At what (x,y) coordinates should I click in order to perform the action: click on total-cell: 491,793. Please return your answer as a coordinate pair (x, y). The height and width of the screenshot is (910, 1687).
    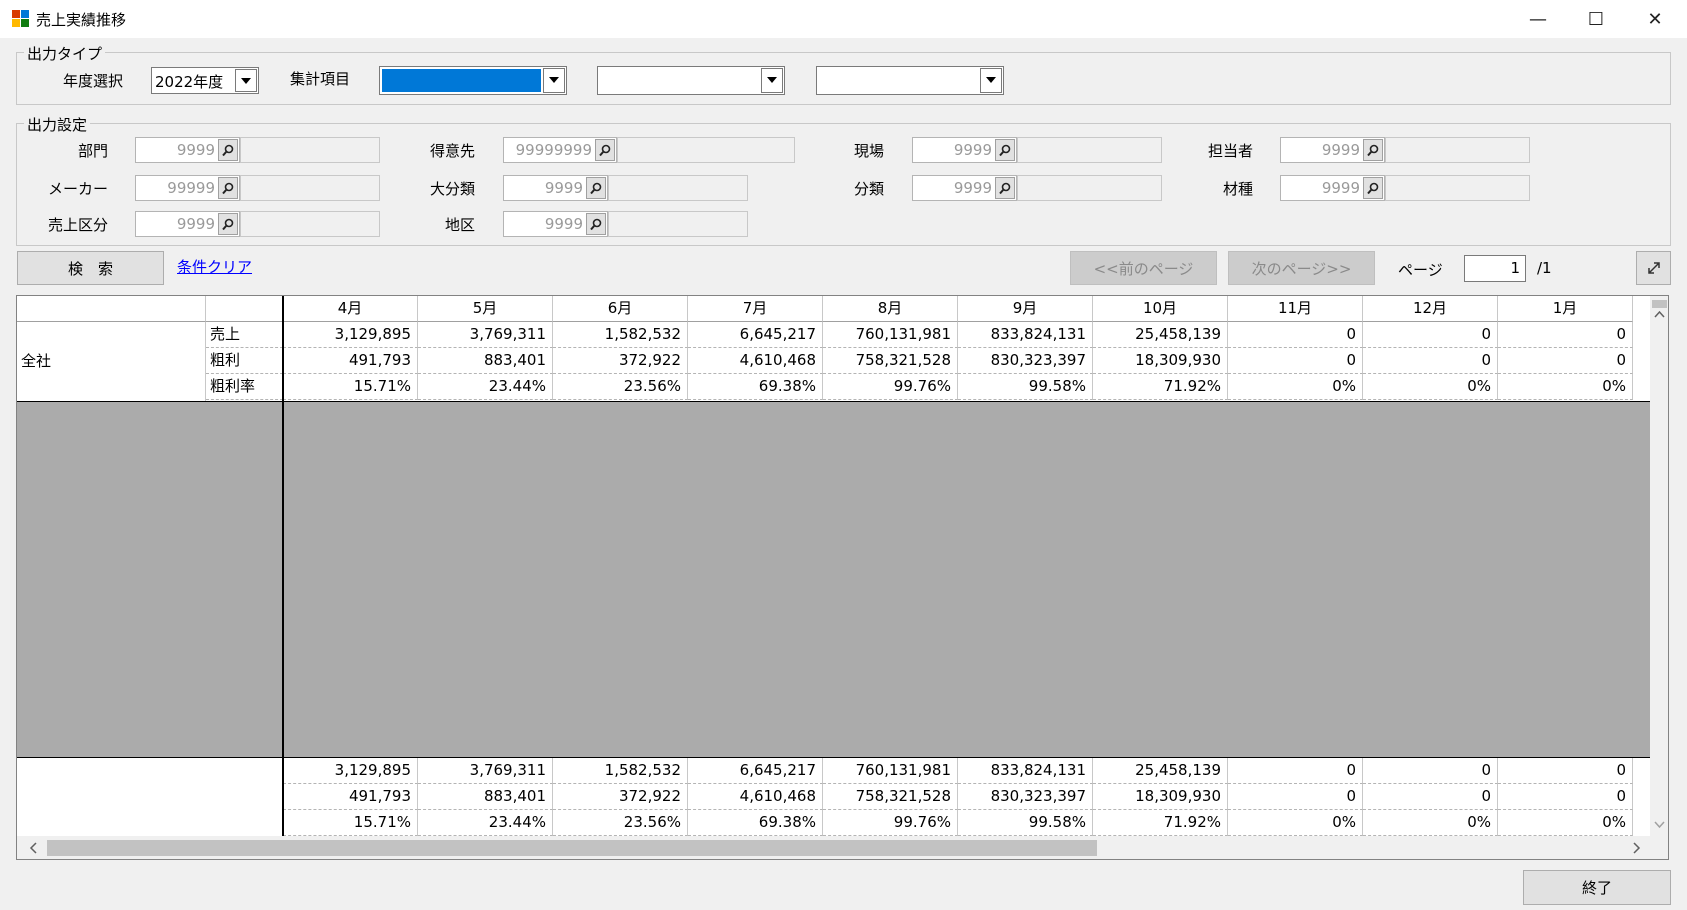
    Looking at the image, I should click on (350, 797).